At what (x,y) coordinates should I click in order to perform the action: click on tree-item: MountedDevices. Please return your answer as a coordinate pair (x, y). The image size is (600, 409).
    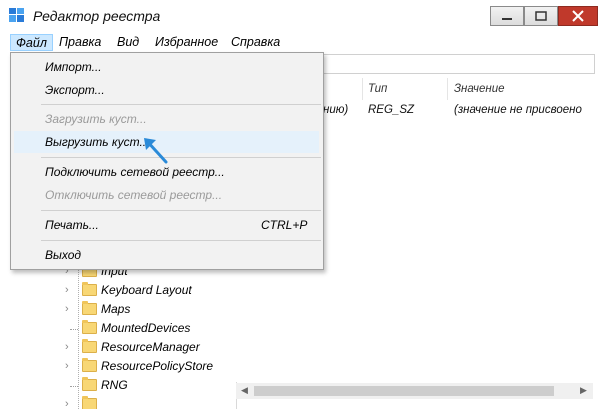
    Looking at the image, I should click on (122, 329).